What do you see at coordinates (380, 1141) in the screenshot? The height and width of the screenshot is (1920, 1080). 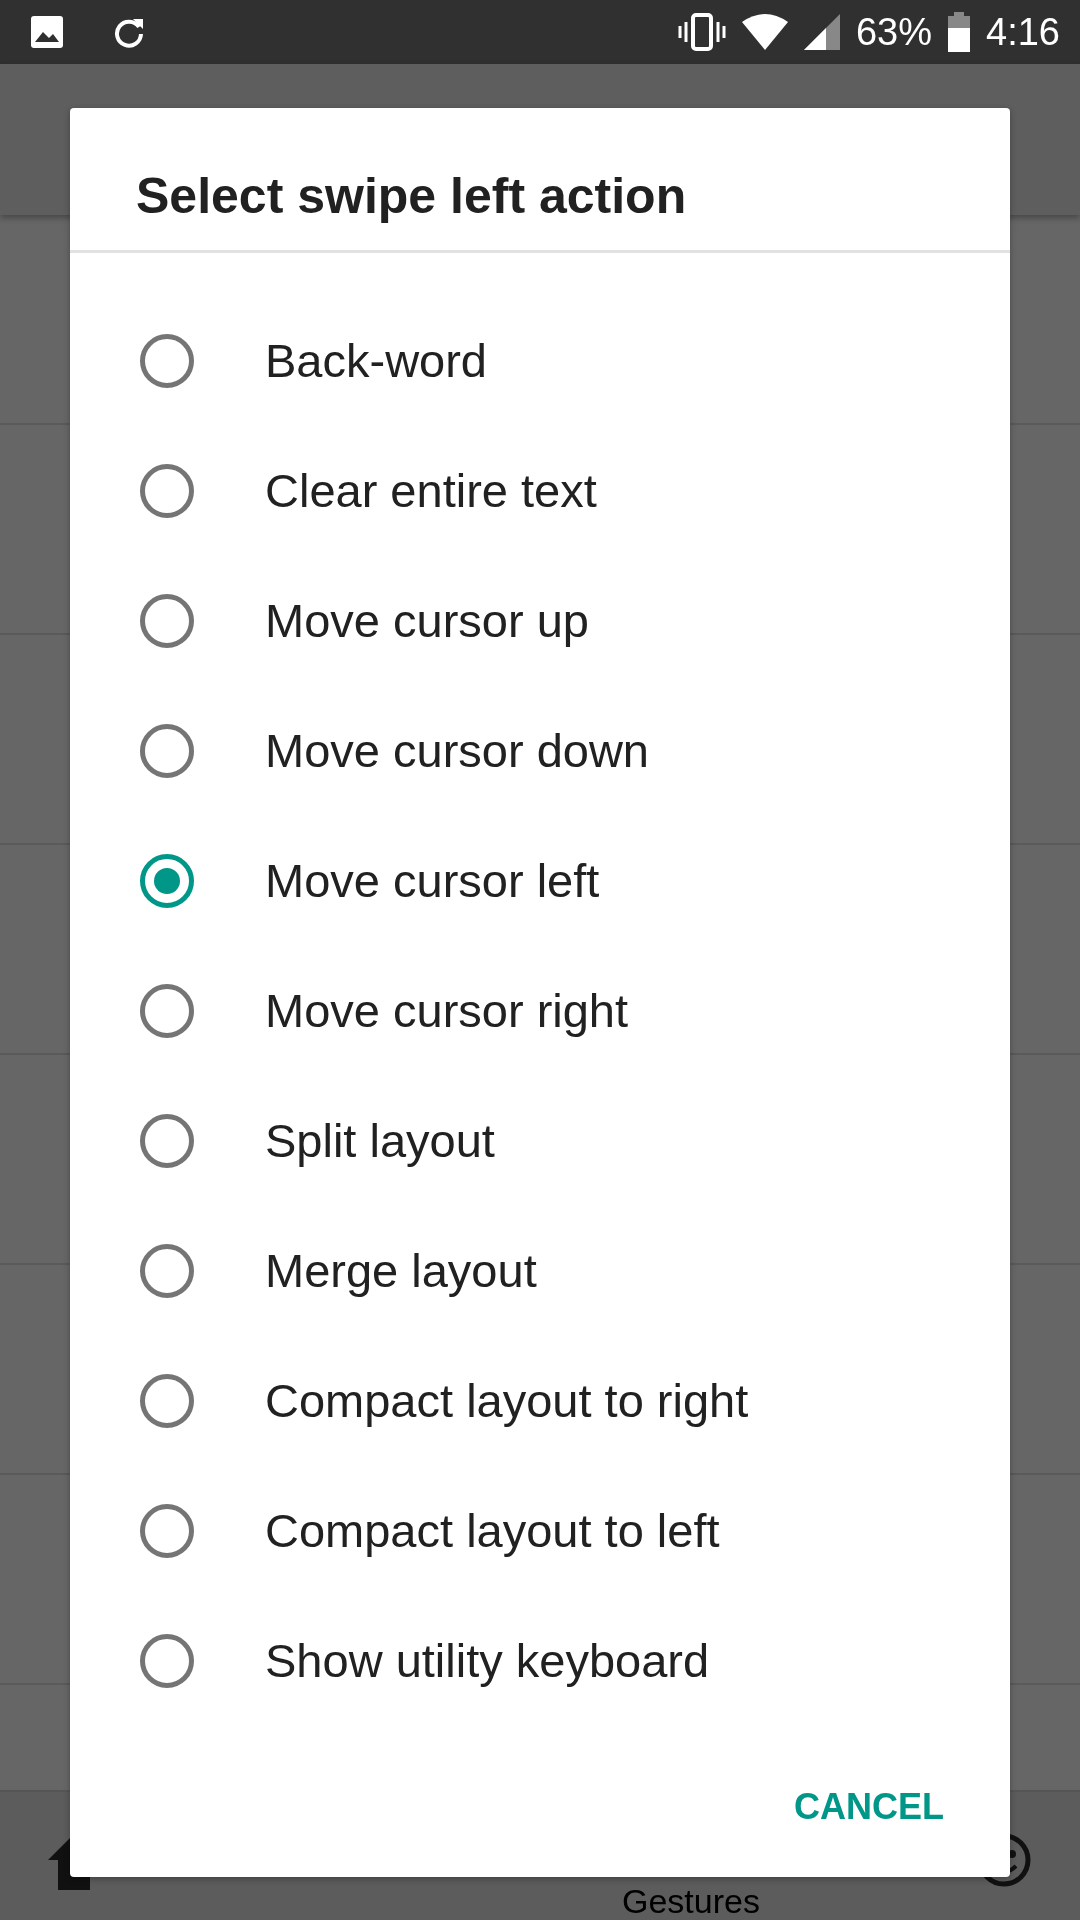 I see `option-label: Split layout` at bounding box center [380, 1141].